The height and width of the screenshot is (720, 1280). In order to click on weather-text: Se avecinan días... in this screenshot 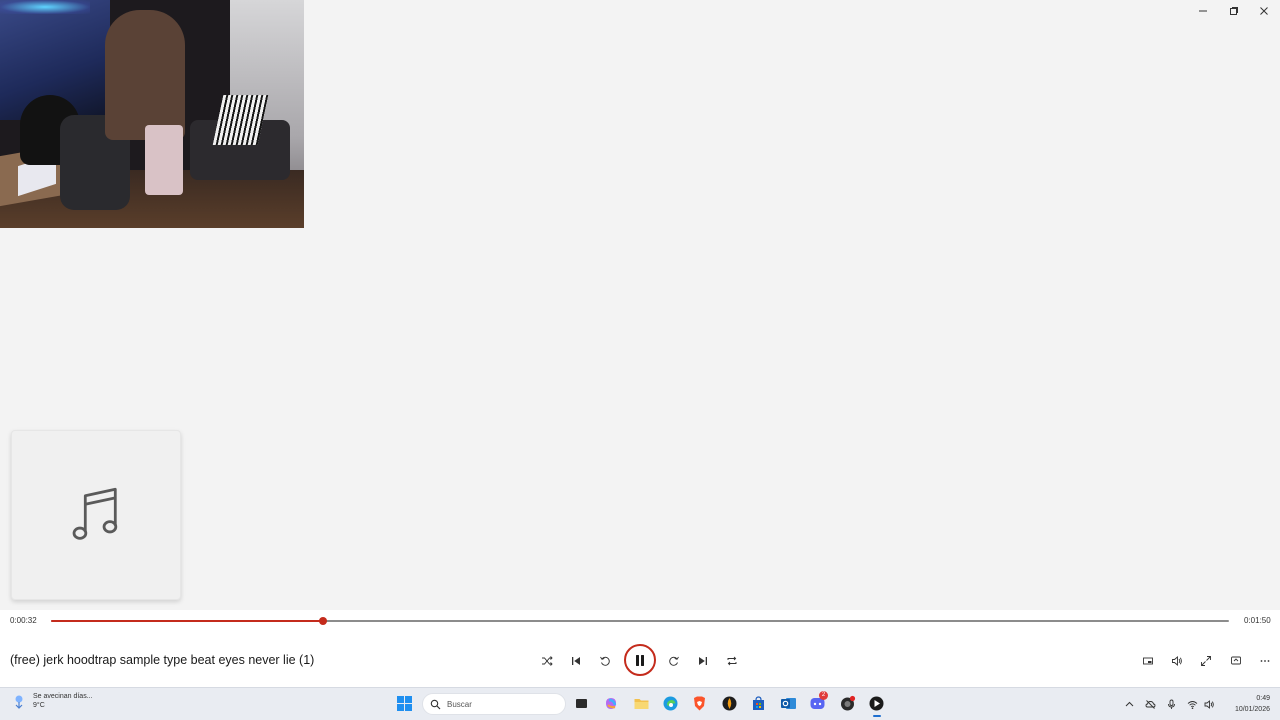, I will do `click(63, 696)`.